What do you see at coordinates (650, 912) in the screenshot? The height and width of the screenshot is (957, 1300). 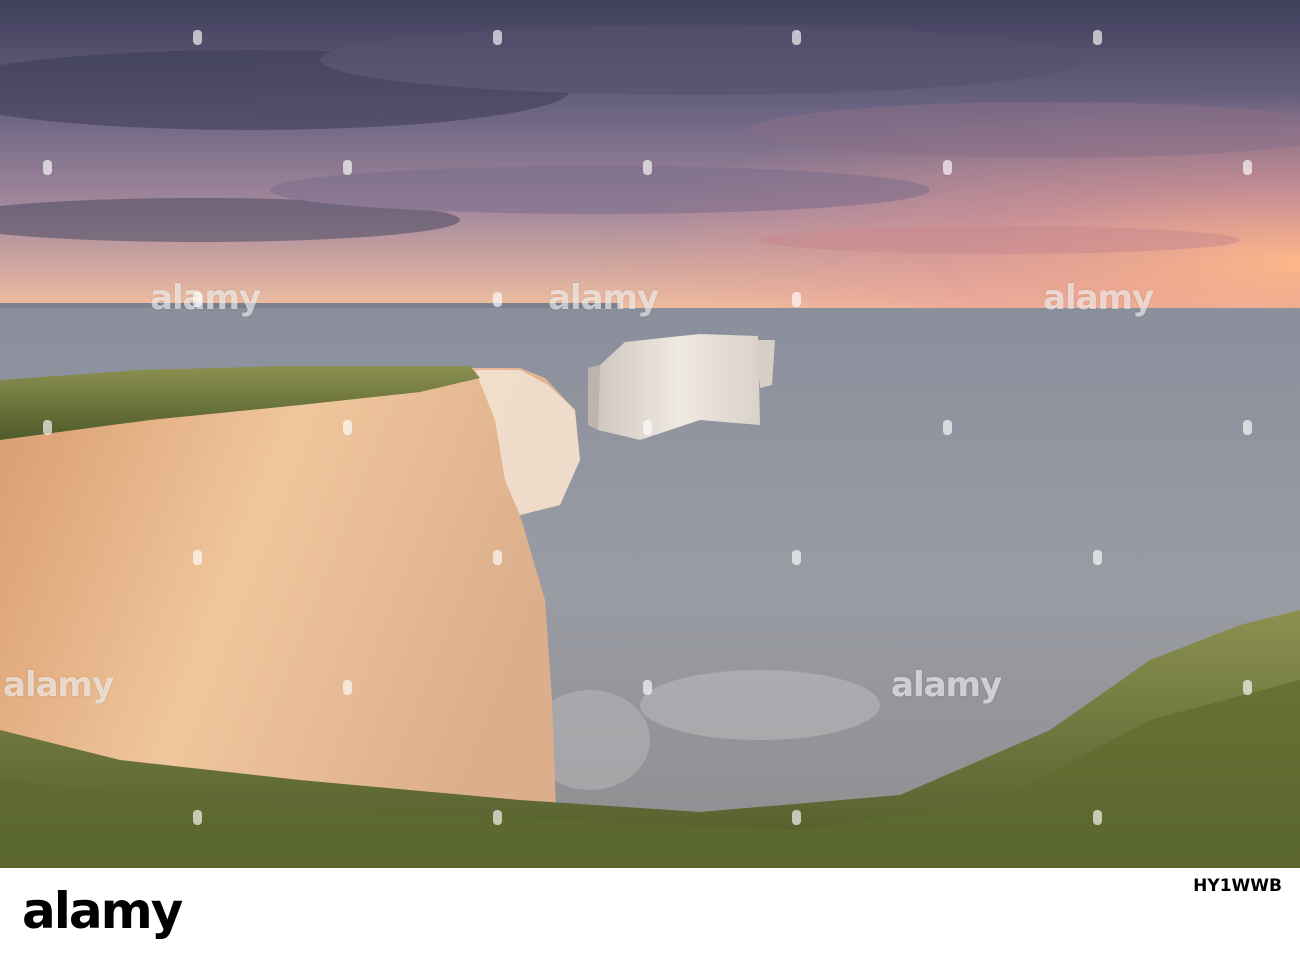 I see `footer-bar: alamy HY1WWB` at bounding box center [650, 912].